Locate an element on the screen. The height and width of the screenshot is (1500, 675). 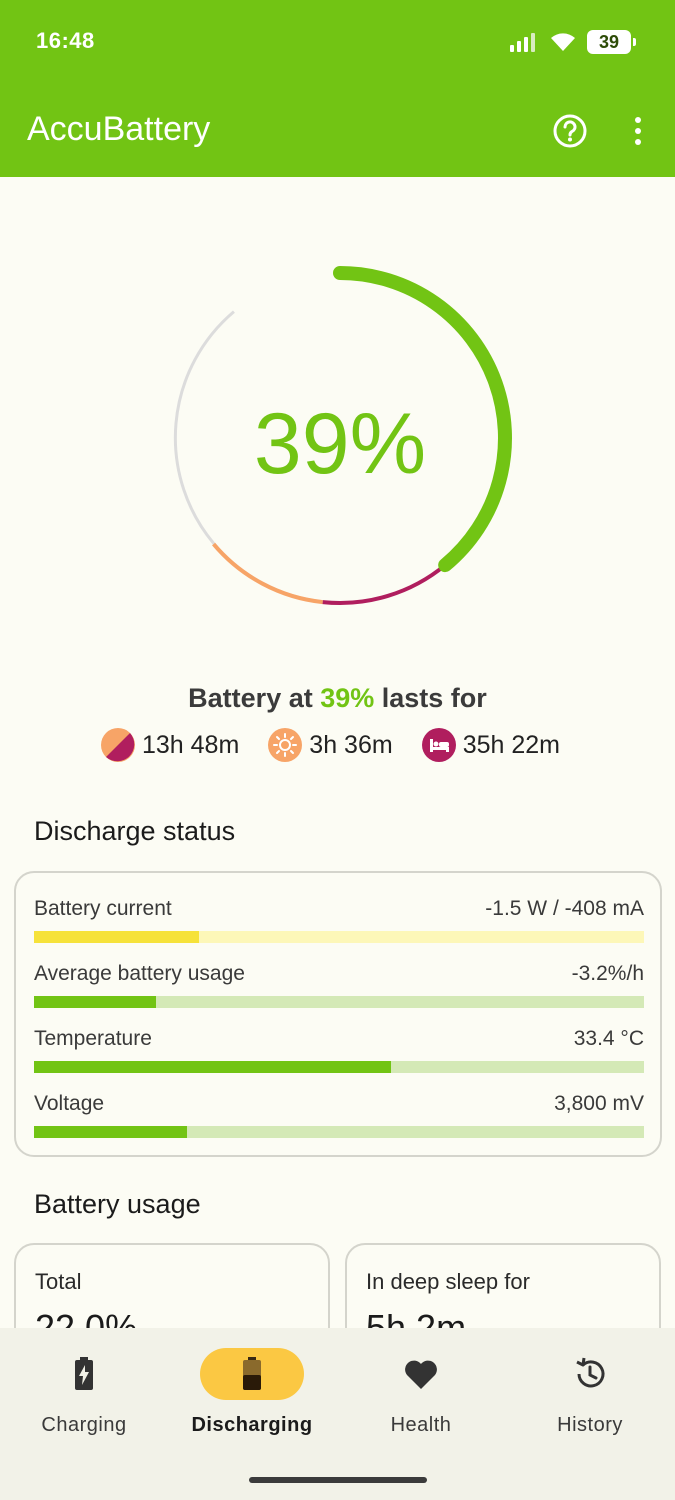
average-usage-bar is located at coordinates (339, 1002).